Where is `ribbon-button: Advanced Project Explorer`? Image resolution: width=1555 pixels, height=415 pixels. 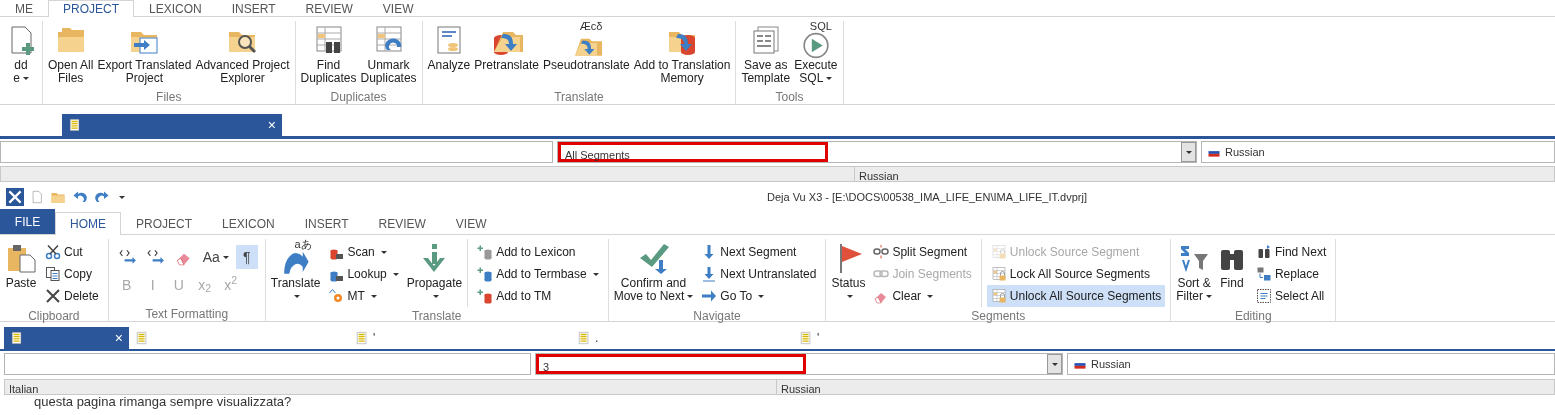
ribbon-button: Advanced Project Explorer is located at coordinates (242, 53).